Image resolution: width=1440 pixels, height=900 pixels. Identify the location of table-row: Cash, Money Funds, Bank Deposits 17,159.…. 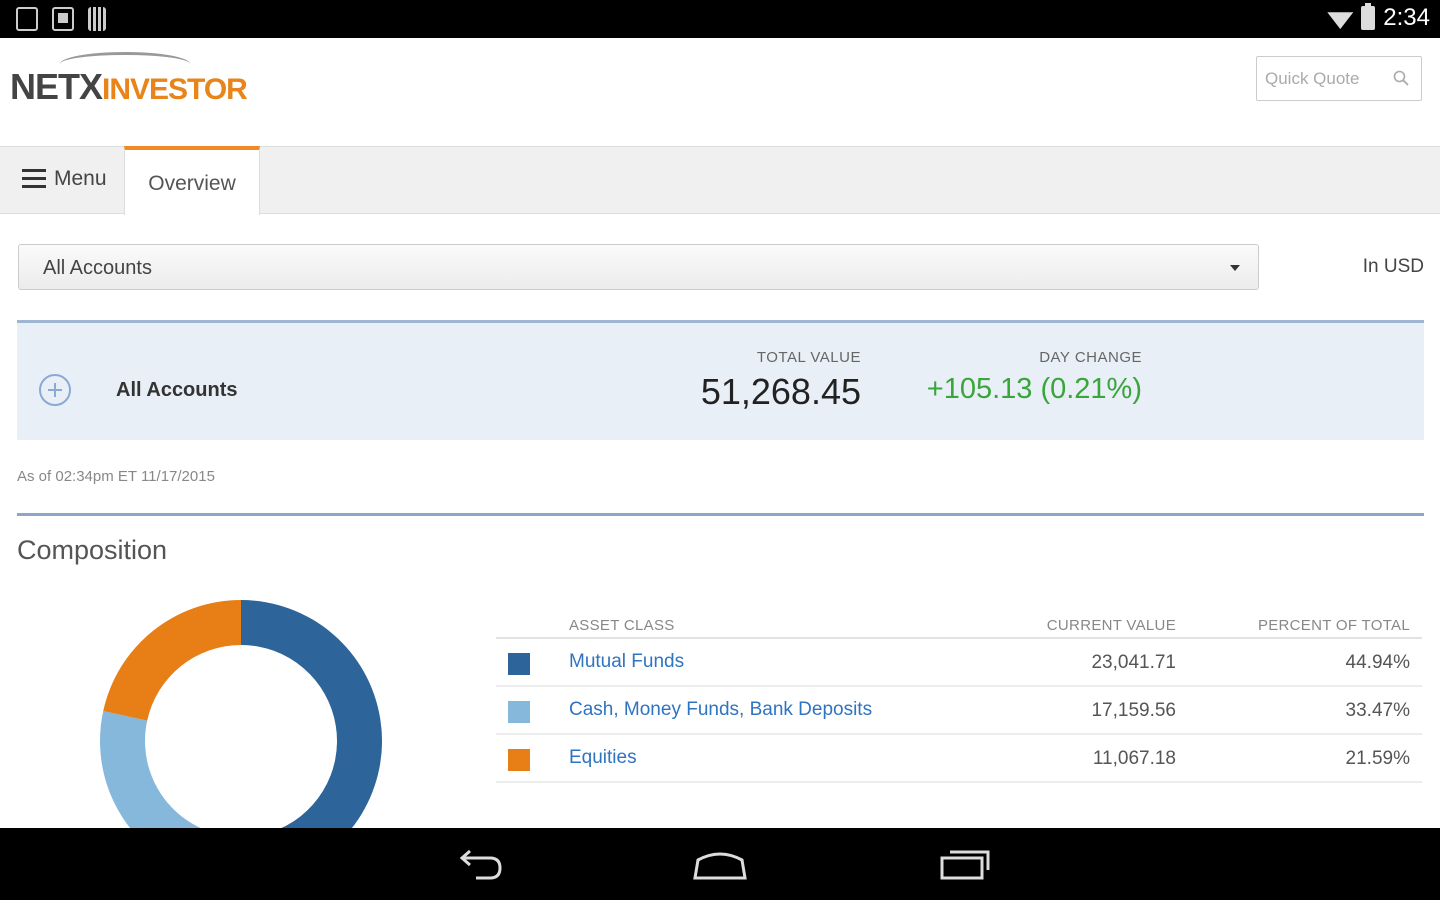
(959, 711).